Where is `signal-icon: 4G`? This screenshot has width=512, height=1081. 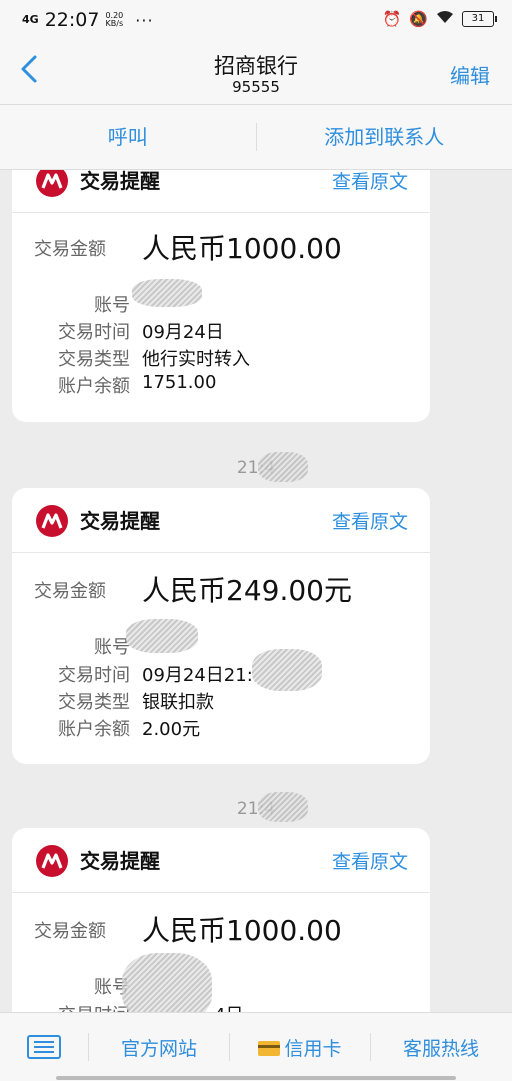 signal-icon: 4G is located at coordinates (30, 20).